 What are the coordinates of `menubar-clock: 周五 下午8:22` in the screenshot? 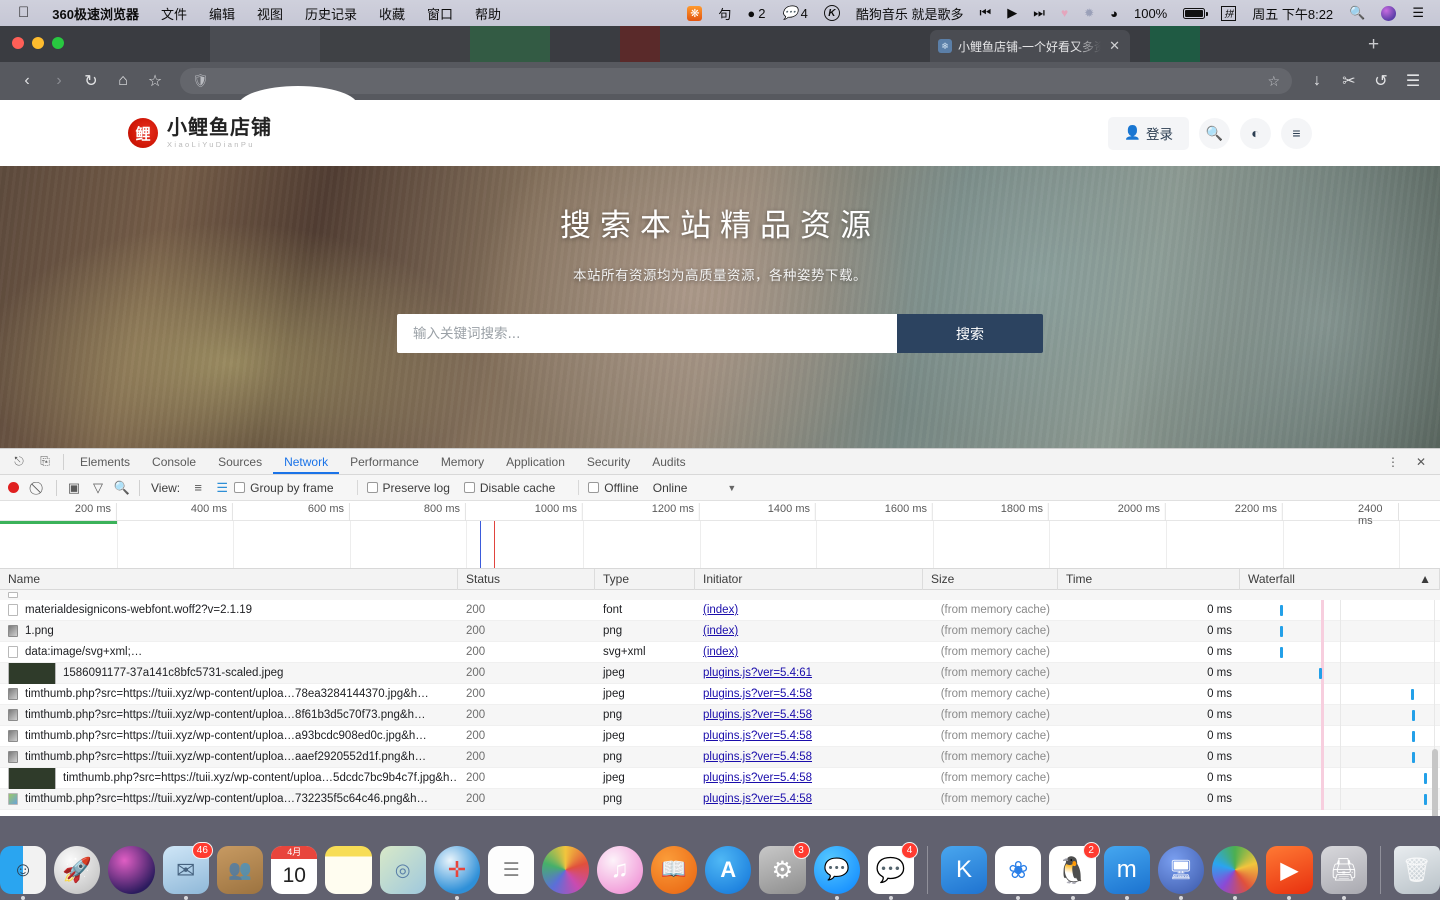 It's located at (1292, 13).